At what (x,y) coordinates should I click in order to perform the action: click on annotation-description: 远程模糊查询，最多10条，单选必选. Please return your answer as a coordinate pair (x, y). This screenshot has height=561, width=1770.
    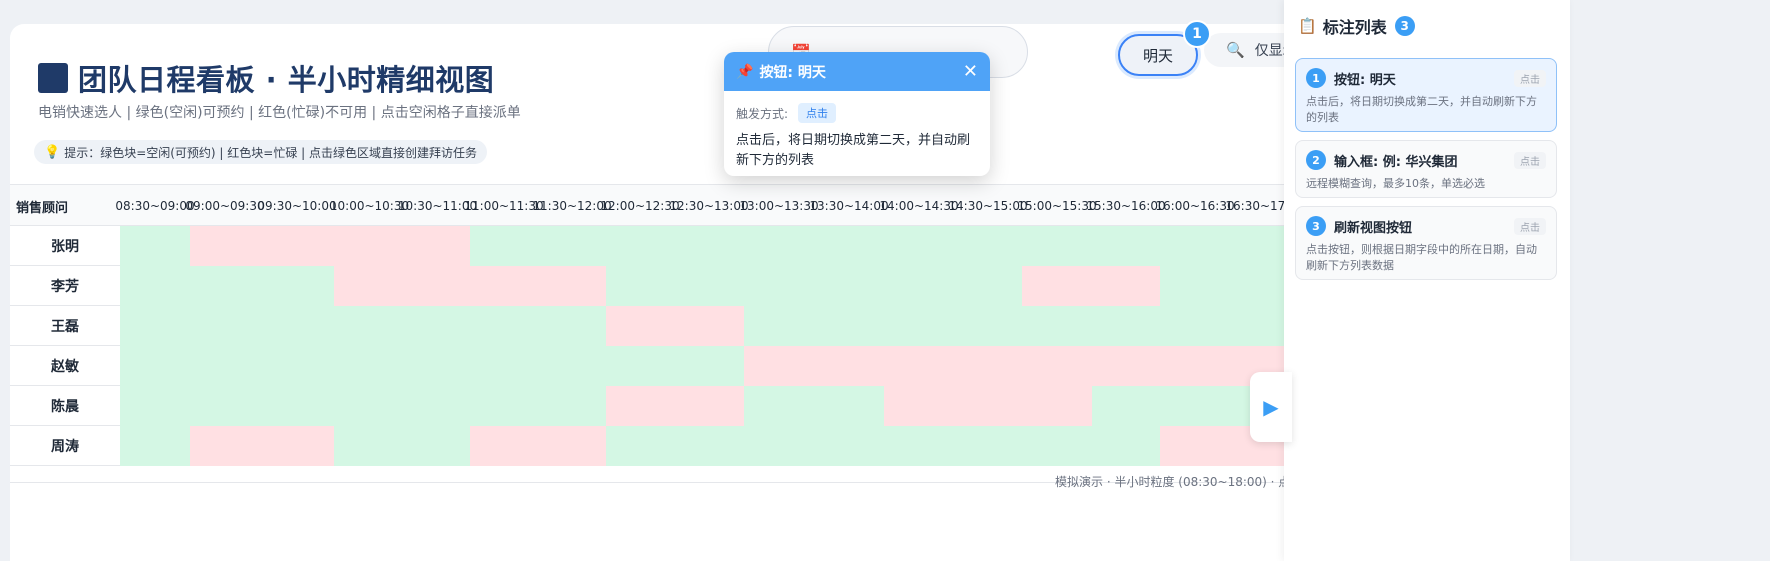
    Looking at the image, I should click on (1395, 183).